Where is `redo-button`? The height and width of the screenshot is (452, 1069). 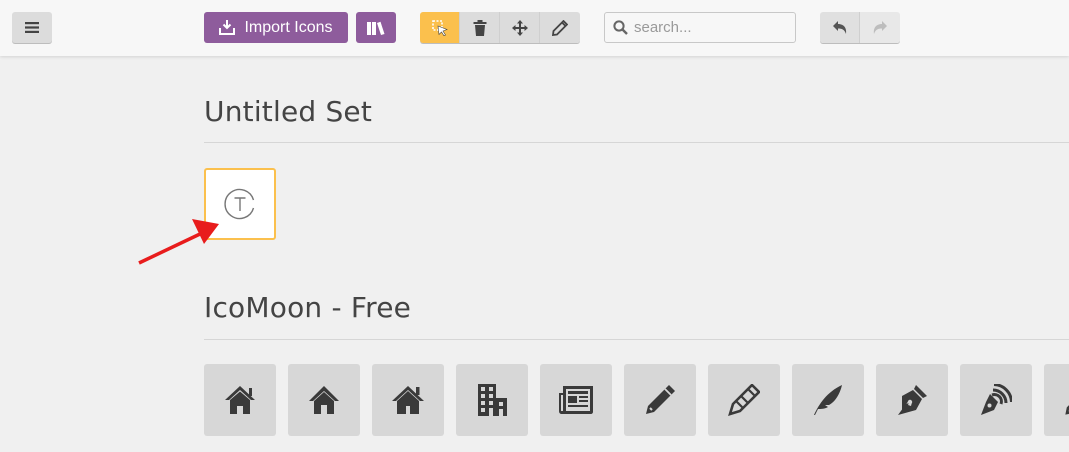
redo-button is located at coordinates (880, 27).